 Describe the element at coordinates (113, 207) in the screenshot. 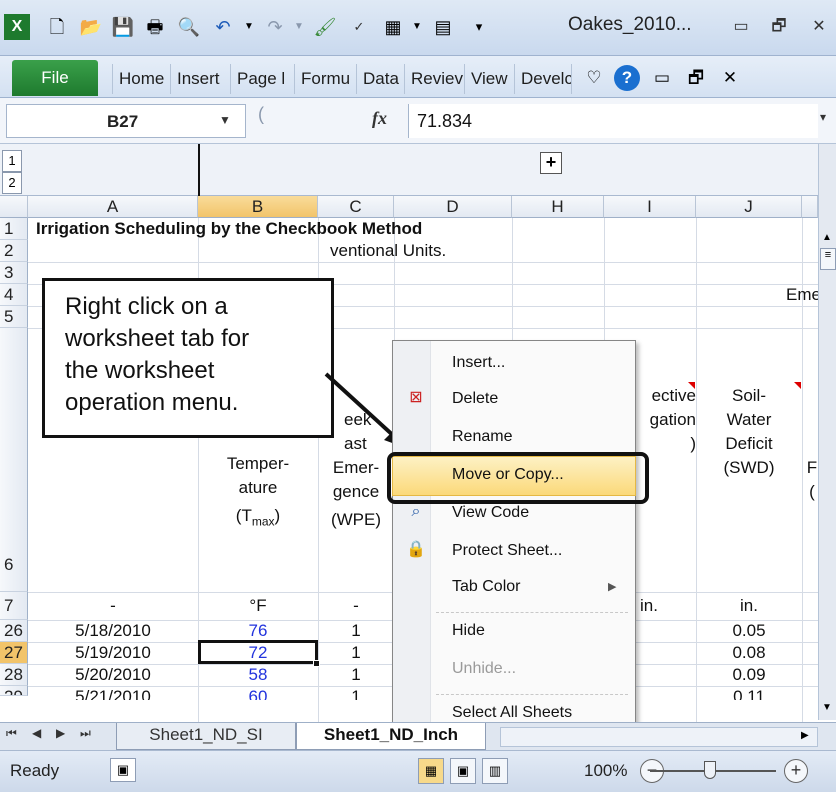

I see `column-header-a: A` at that location.